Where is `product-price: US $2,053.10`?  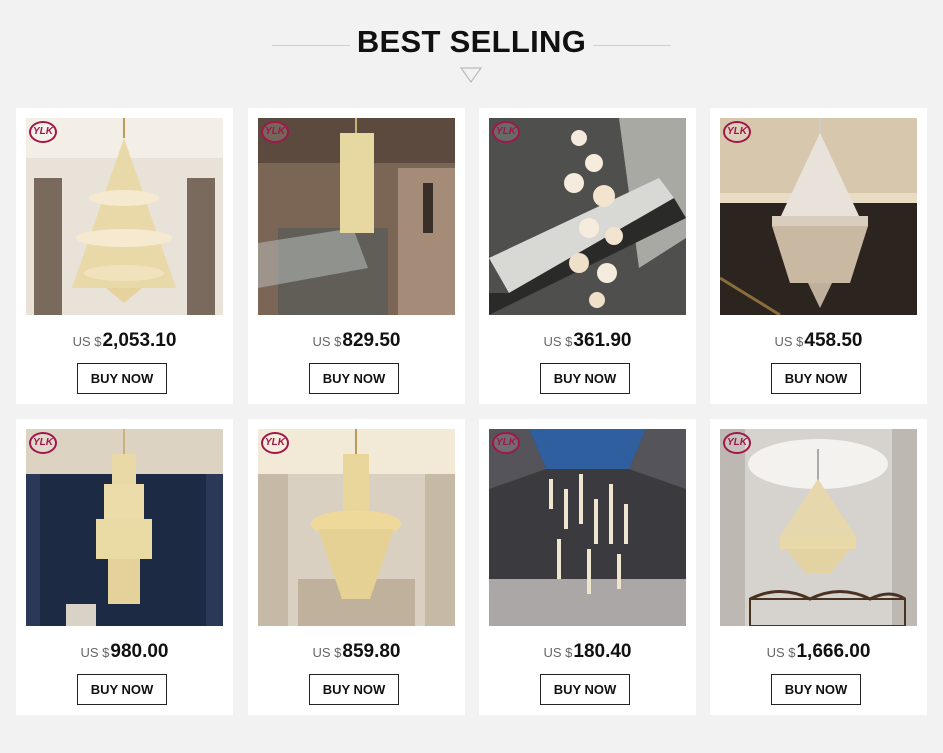 product-price: US $2,053.10 is located at coordinates (124, 341).